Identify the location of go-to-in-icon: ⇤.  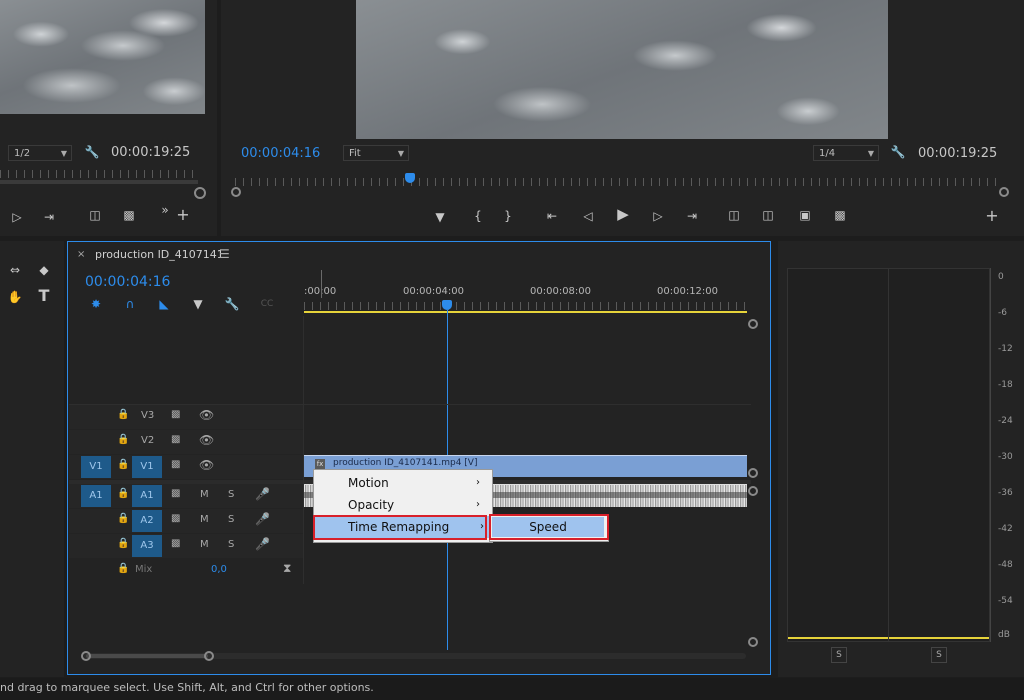
(552, 216).